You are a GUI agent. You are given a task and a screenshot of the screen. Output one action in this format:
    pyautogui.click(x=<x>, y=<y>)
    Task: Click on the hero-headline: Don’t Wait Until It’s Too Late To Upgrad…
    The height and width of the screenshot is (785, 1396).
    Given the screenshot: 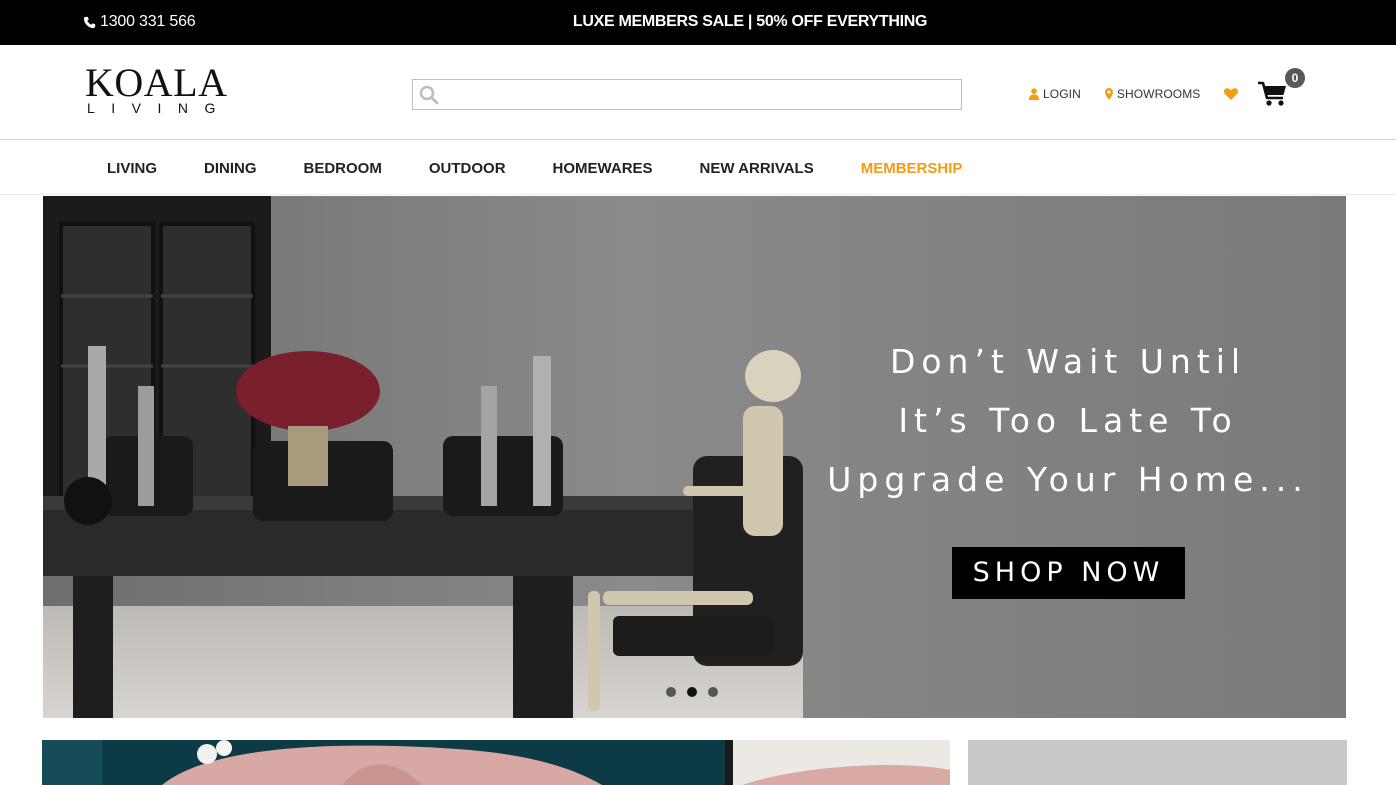 What is the action you would take?
    pyautogui.click(x=1068, y=420)
    